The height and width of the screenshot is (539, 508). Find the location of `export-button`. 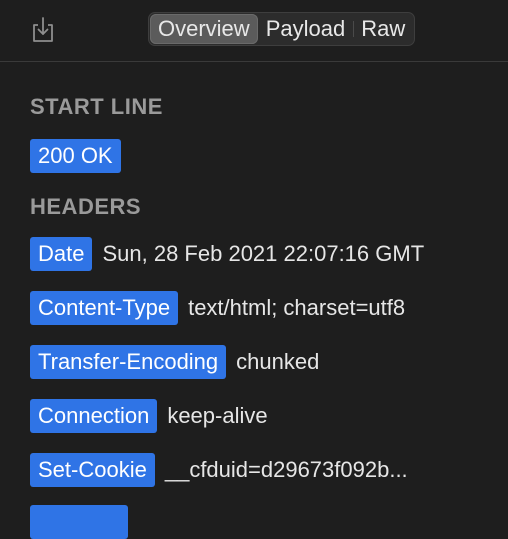

export-button is located at coordinates (43, 30).